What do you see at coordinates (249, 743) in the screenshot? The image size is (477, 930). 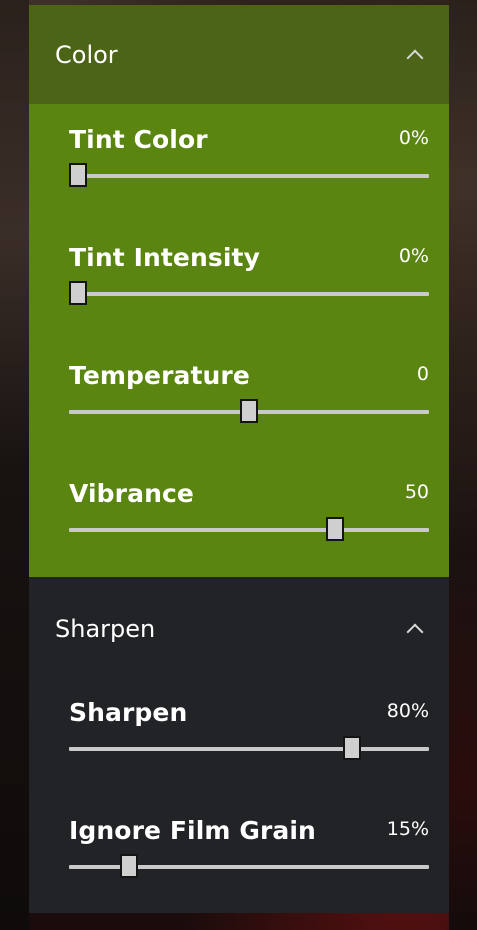 I see `sharpen-slider: Sharpen 80%` at bounding box center [249, 743].